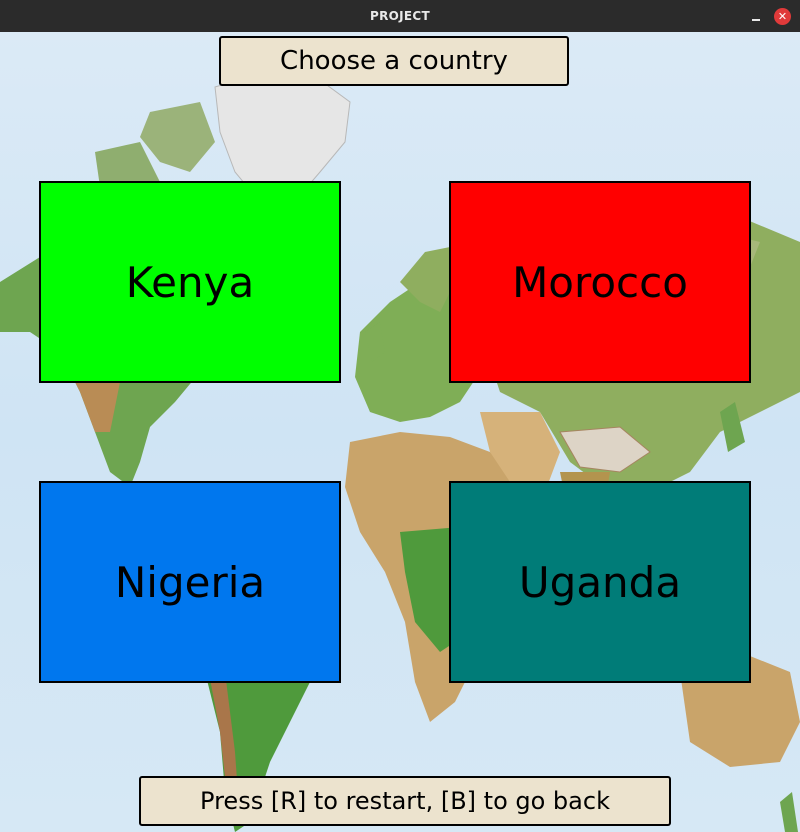 The height and width of the screenshot is (832, 800). I want to click on close-icon: ✕, so click(782, 16).